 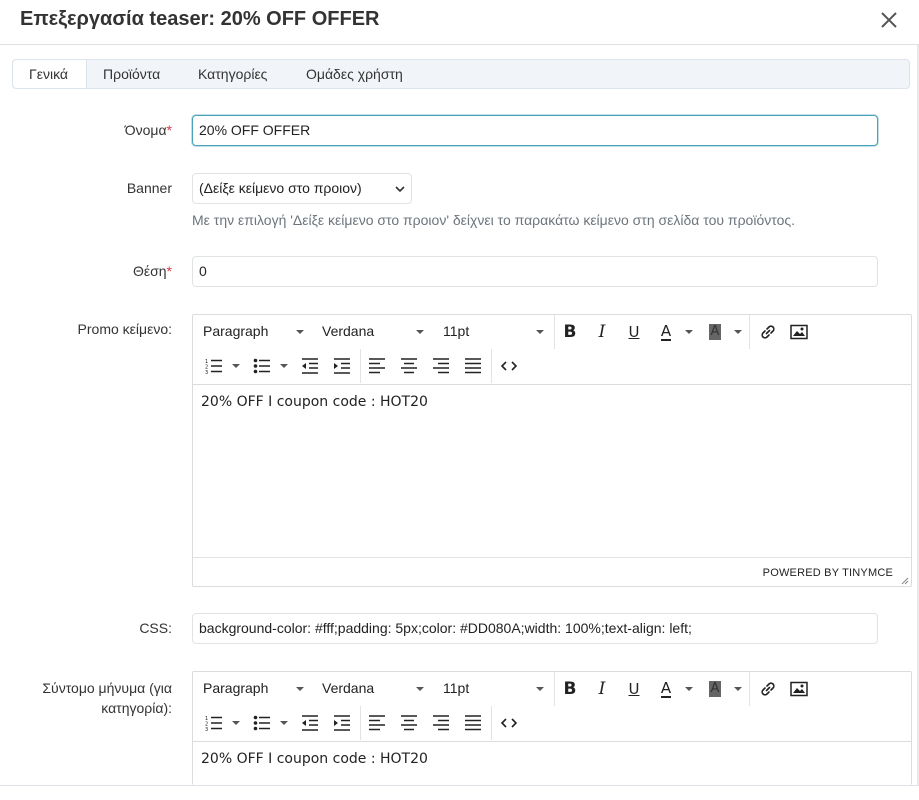 What do you see at coordinates (131, 74) in the screenshot?
I see `tab-products: Προϊόντα` at bounding box center [131, 74].